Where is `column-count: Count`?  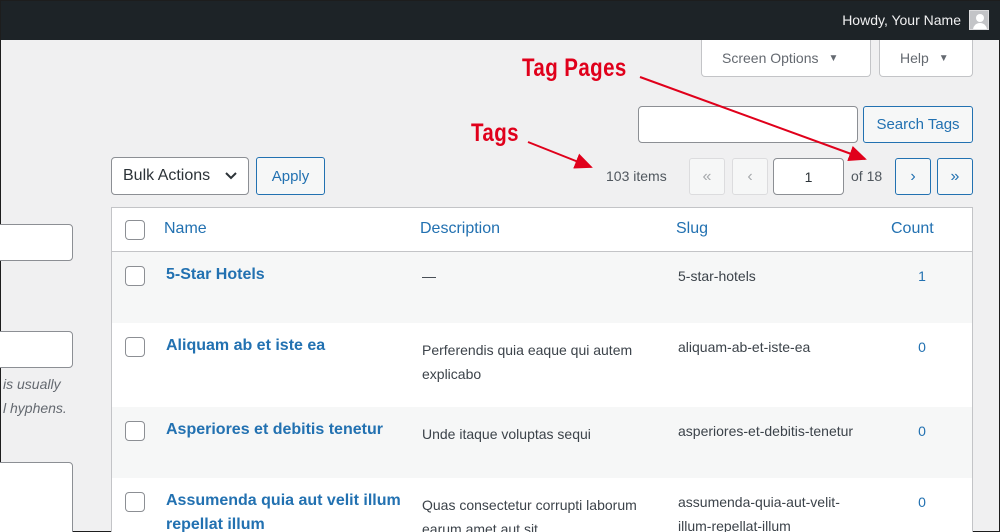 column-count: Count is located at coordinates (912, 229).